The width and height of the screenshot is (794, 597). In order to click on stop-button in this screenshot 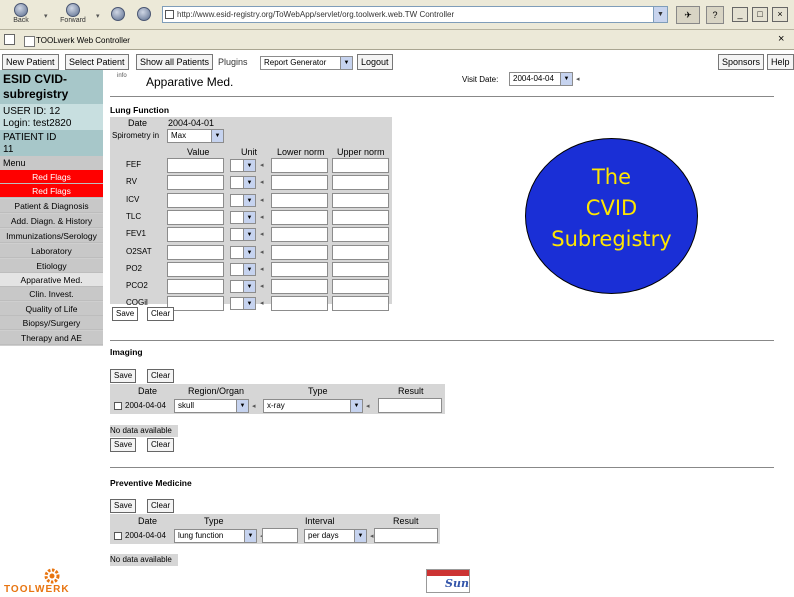, I will do `click(144, 15)`.